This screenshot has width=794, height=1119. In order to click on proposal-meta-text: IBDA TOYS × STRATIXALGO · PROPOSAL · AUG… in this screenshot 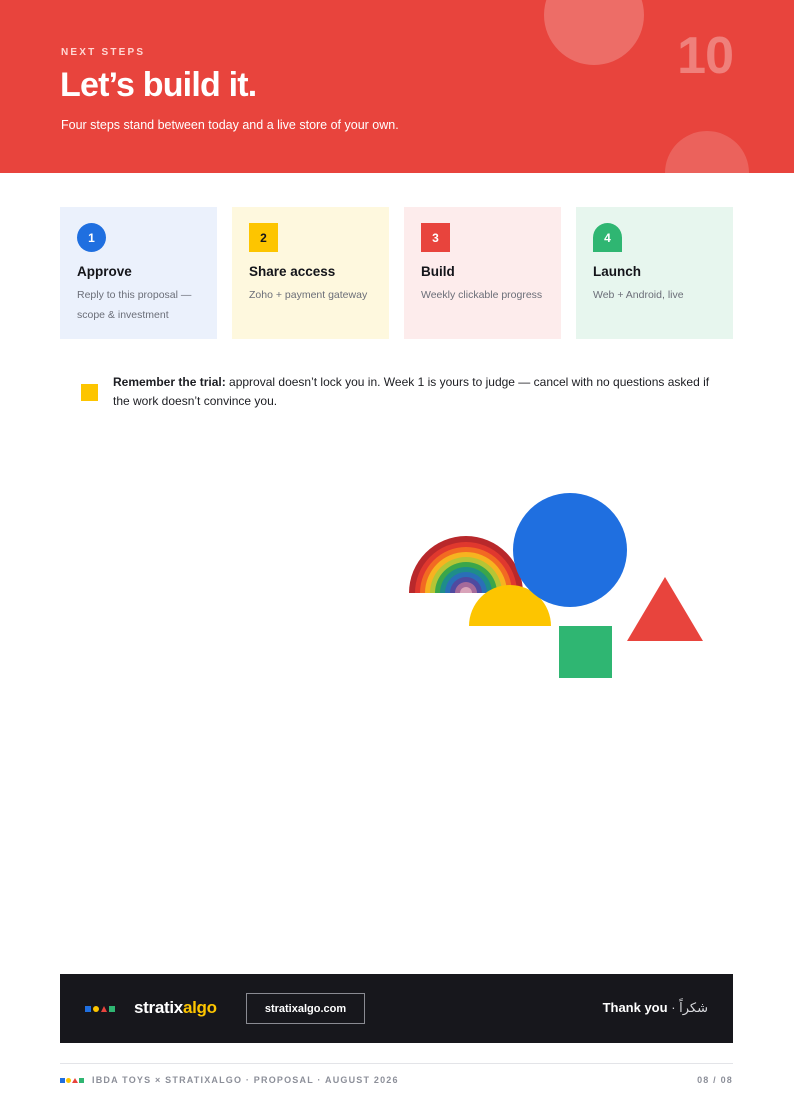, I will do `click(245, 1080)`.